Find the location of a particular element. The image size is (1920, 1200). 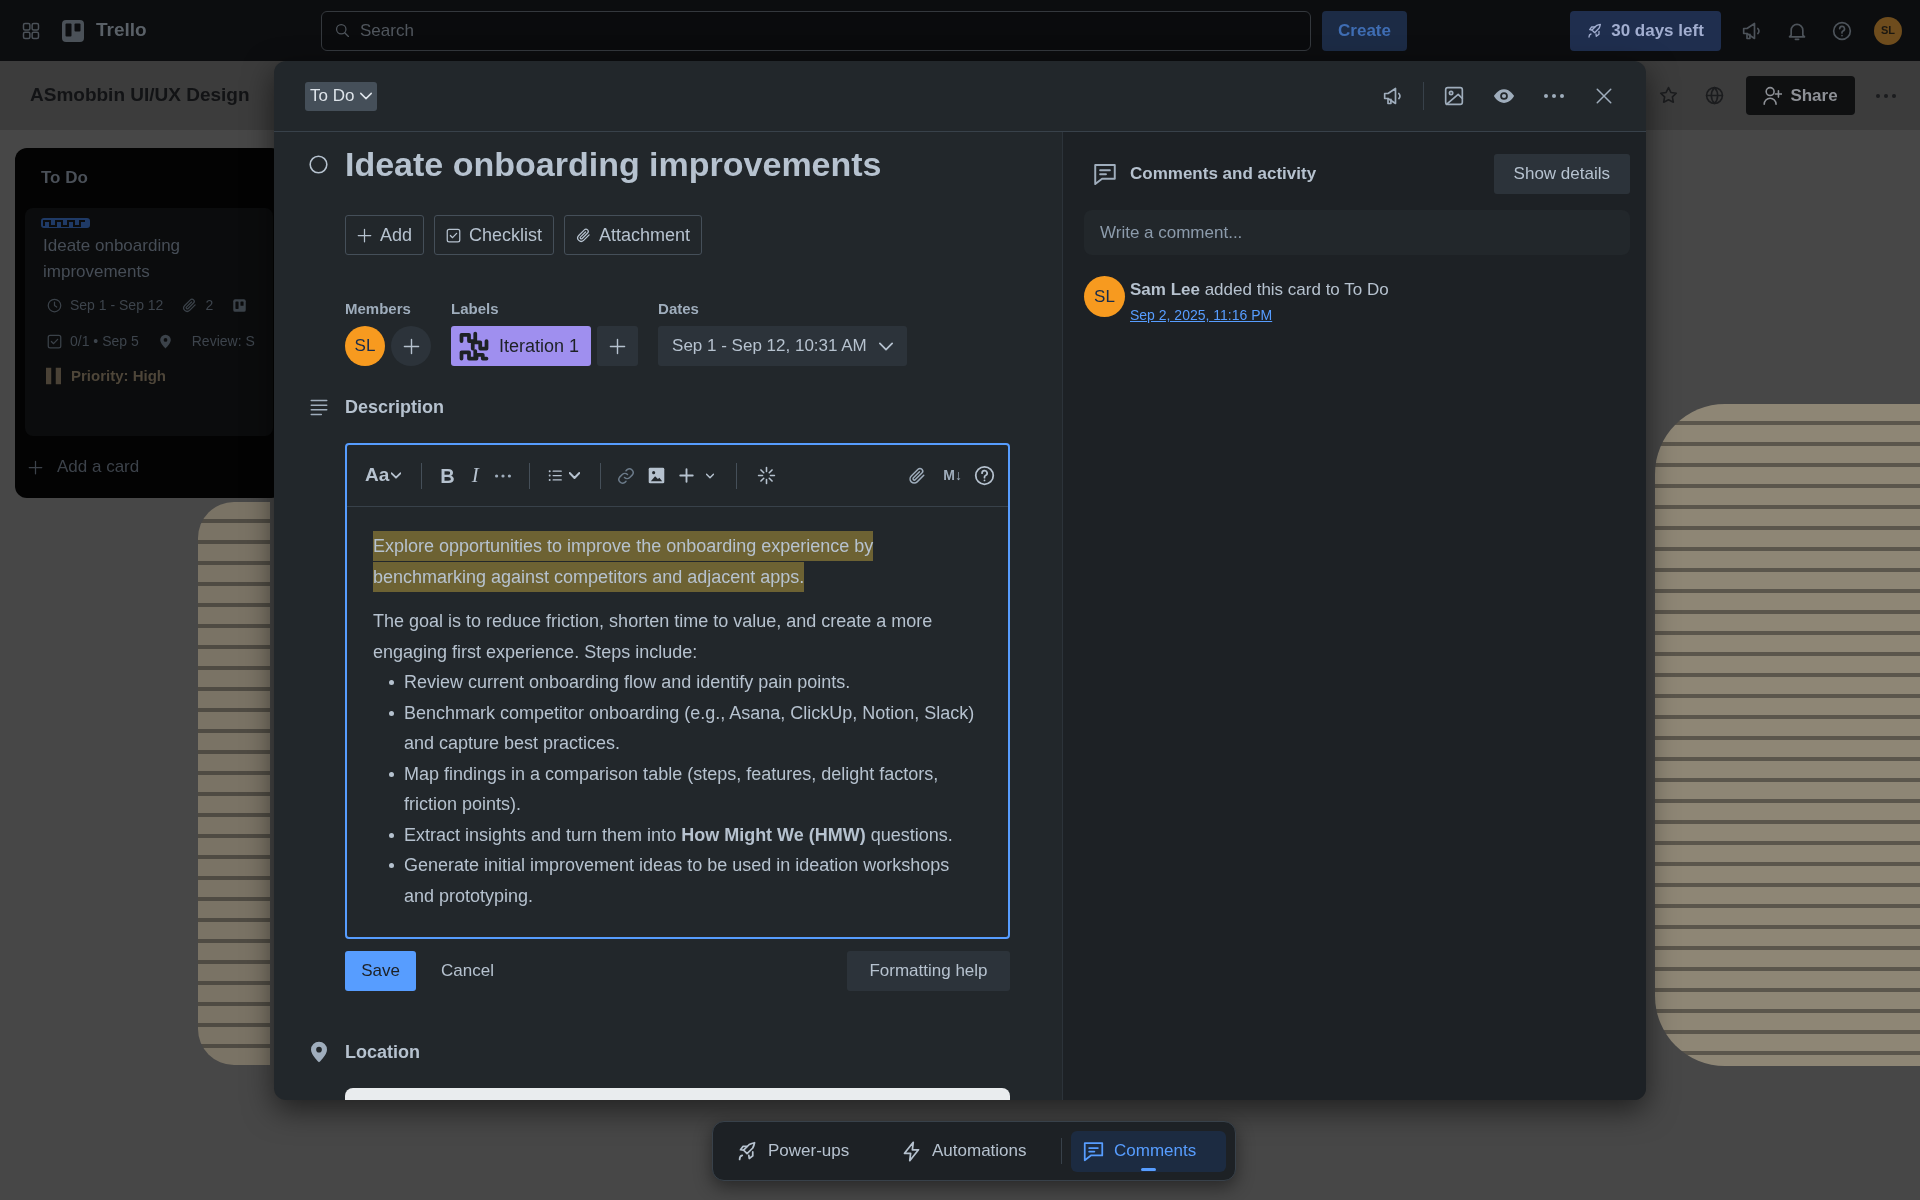

user-avatar: SL is located at coordinates (1104, 296).